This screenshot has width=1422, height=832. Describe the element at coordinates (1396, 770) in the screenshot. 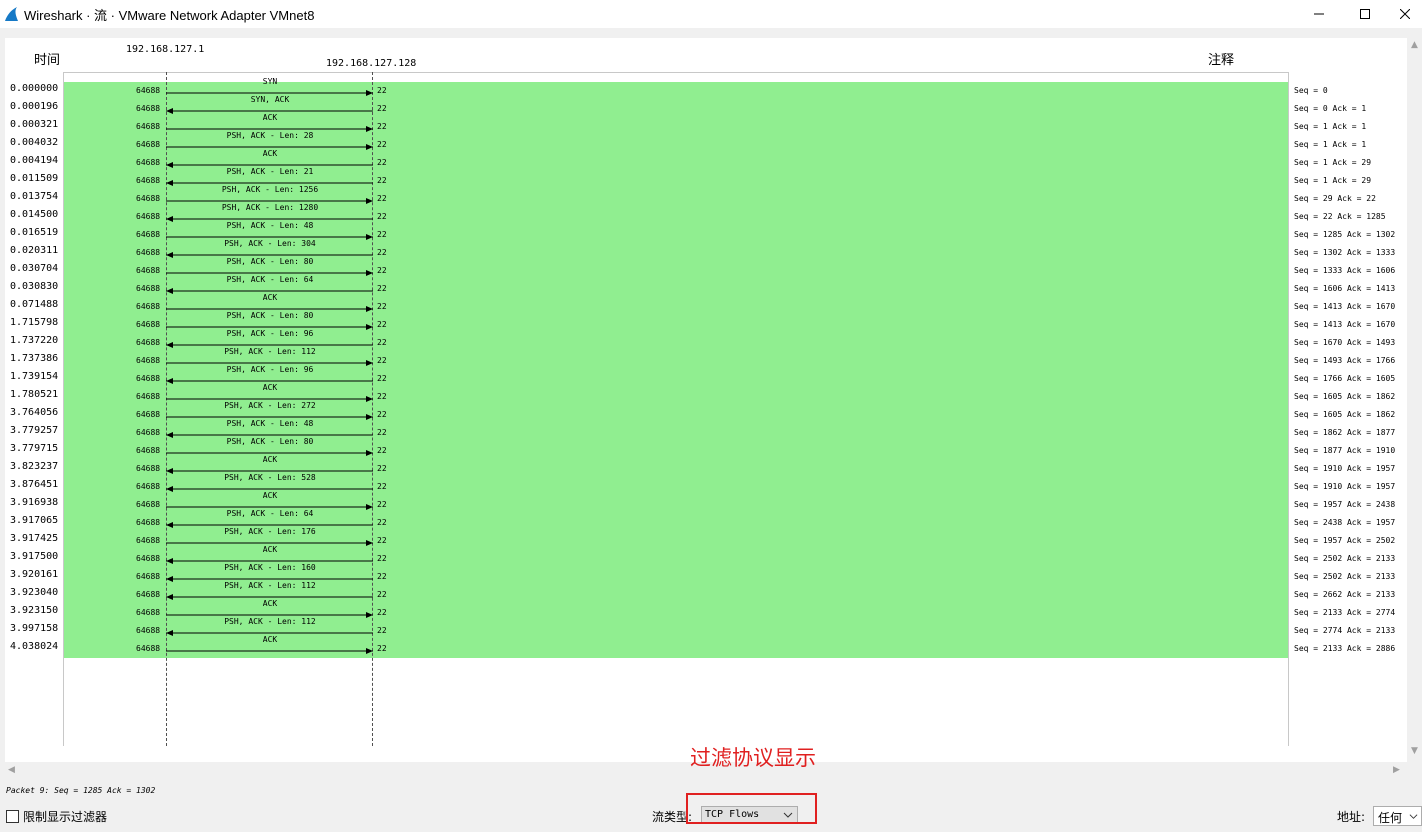

I see `scroll-right-icon: ▶` at that location.